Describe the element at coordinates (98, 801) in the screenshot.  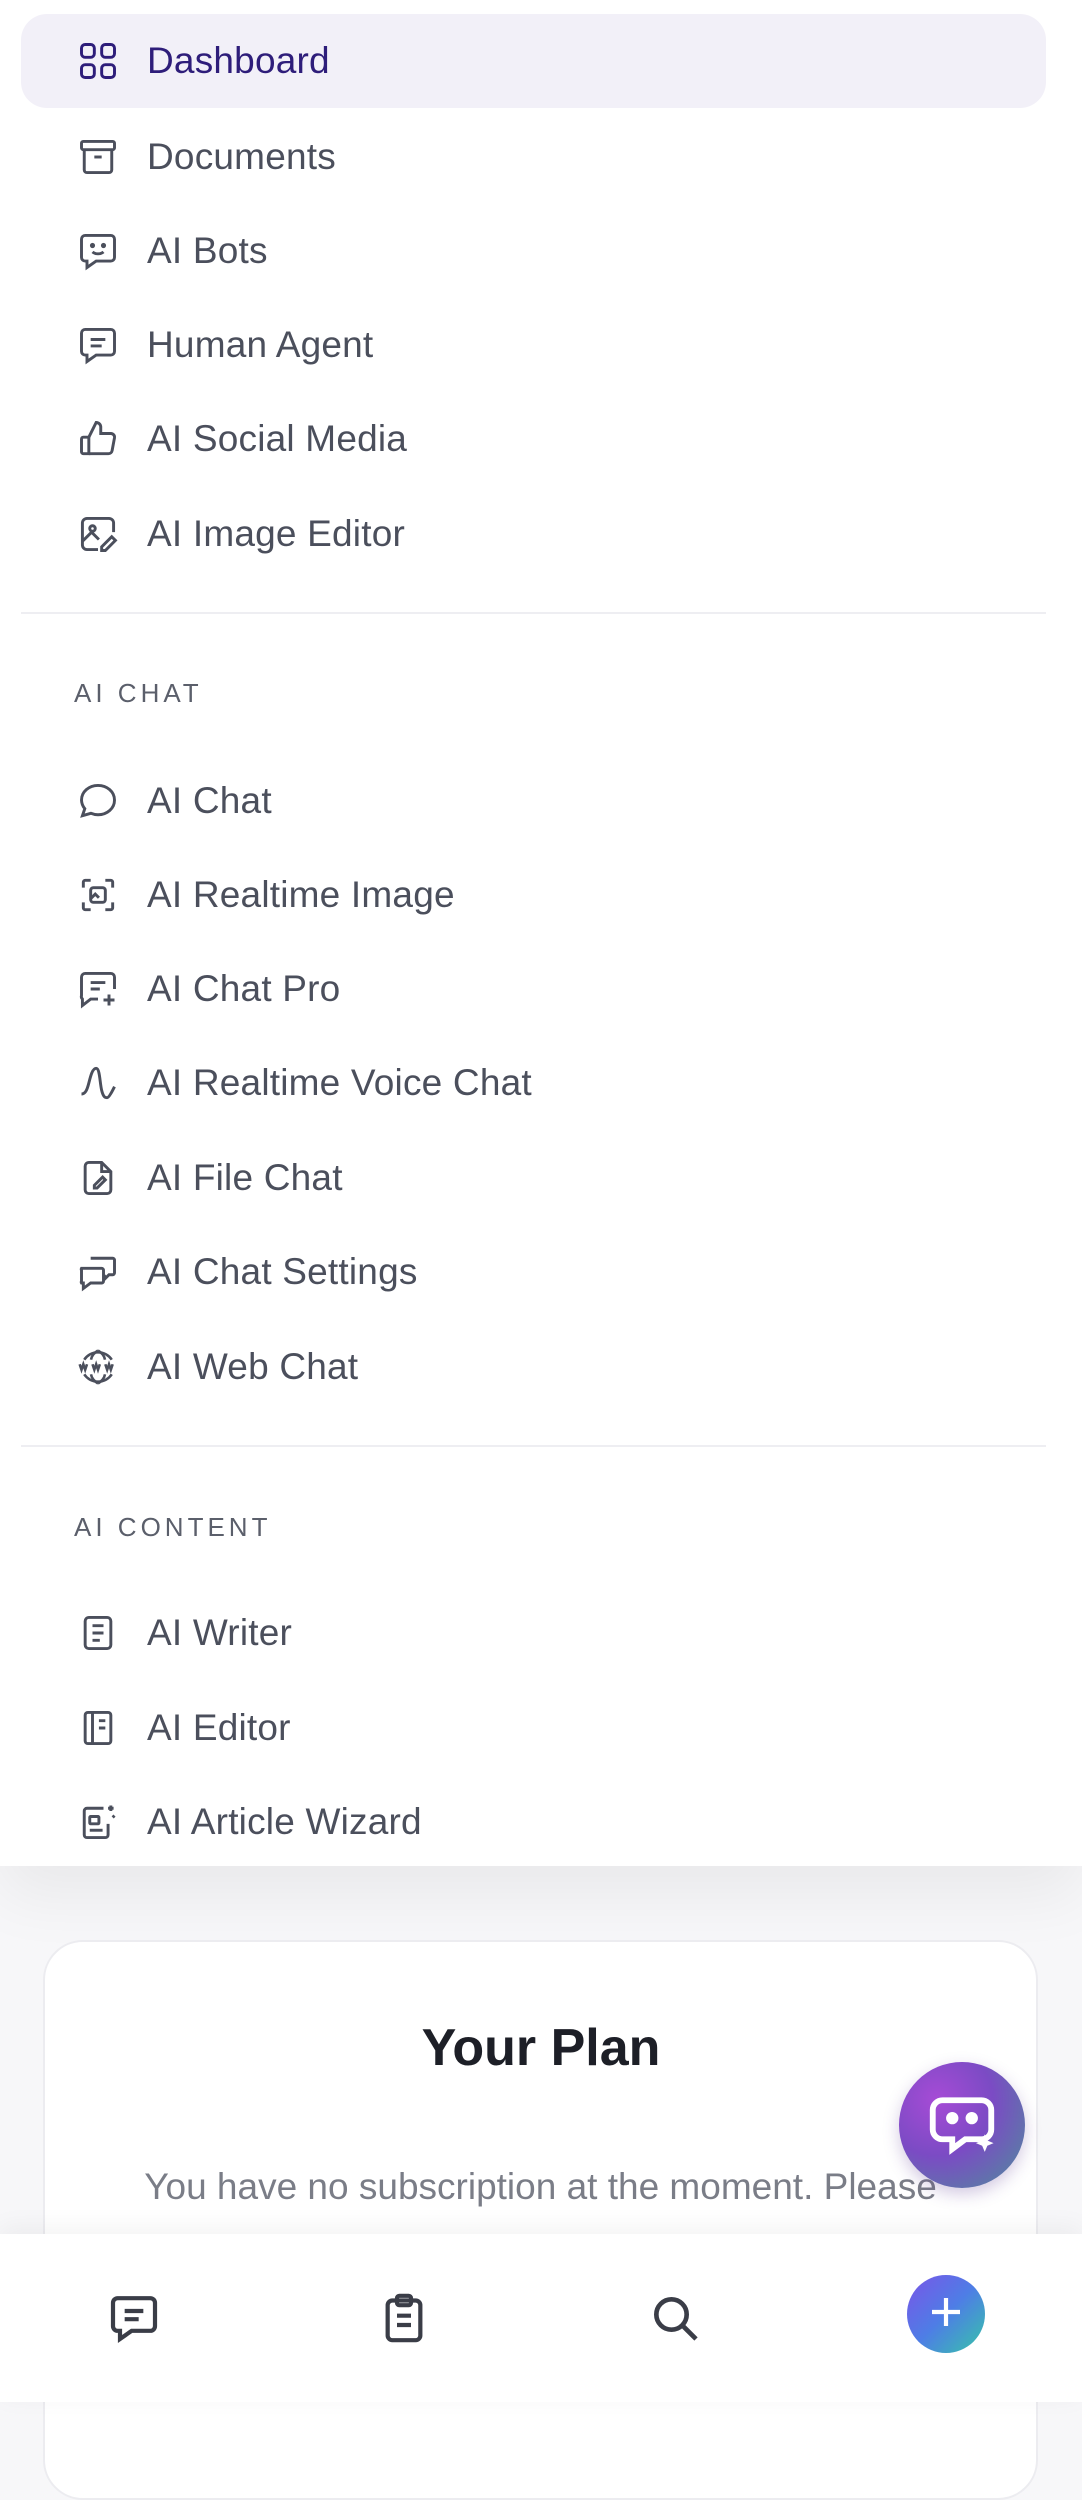
I see `chat-bubble-icon` at that location.